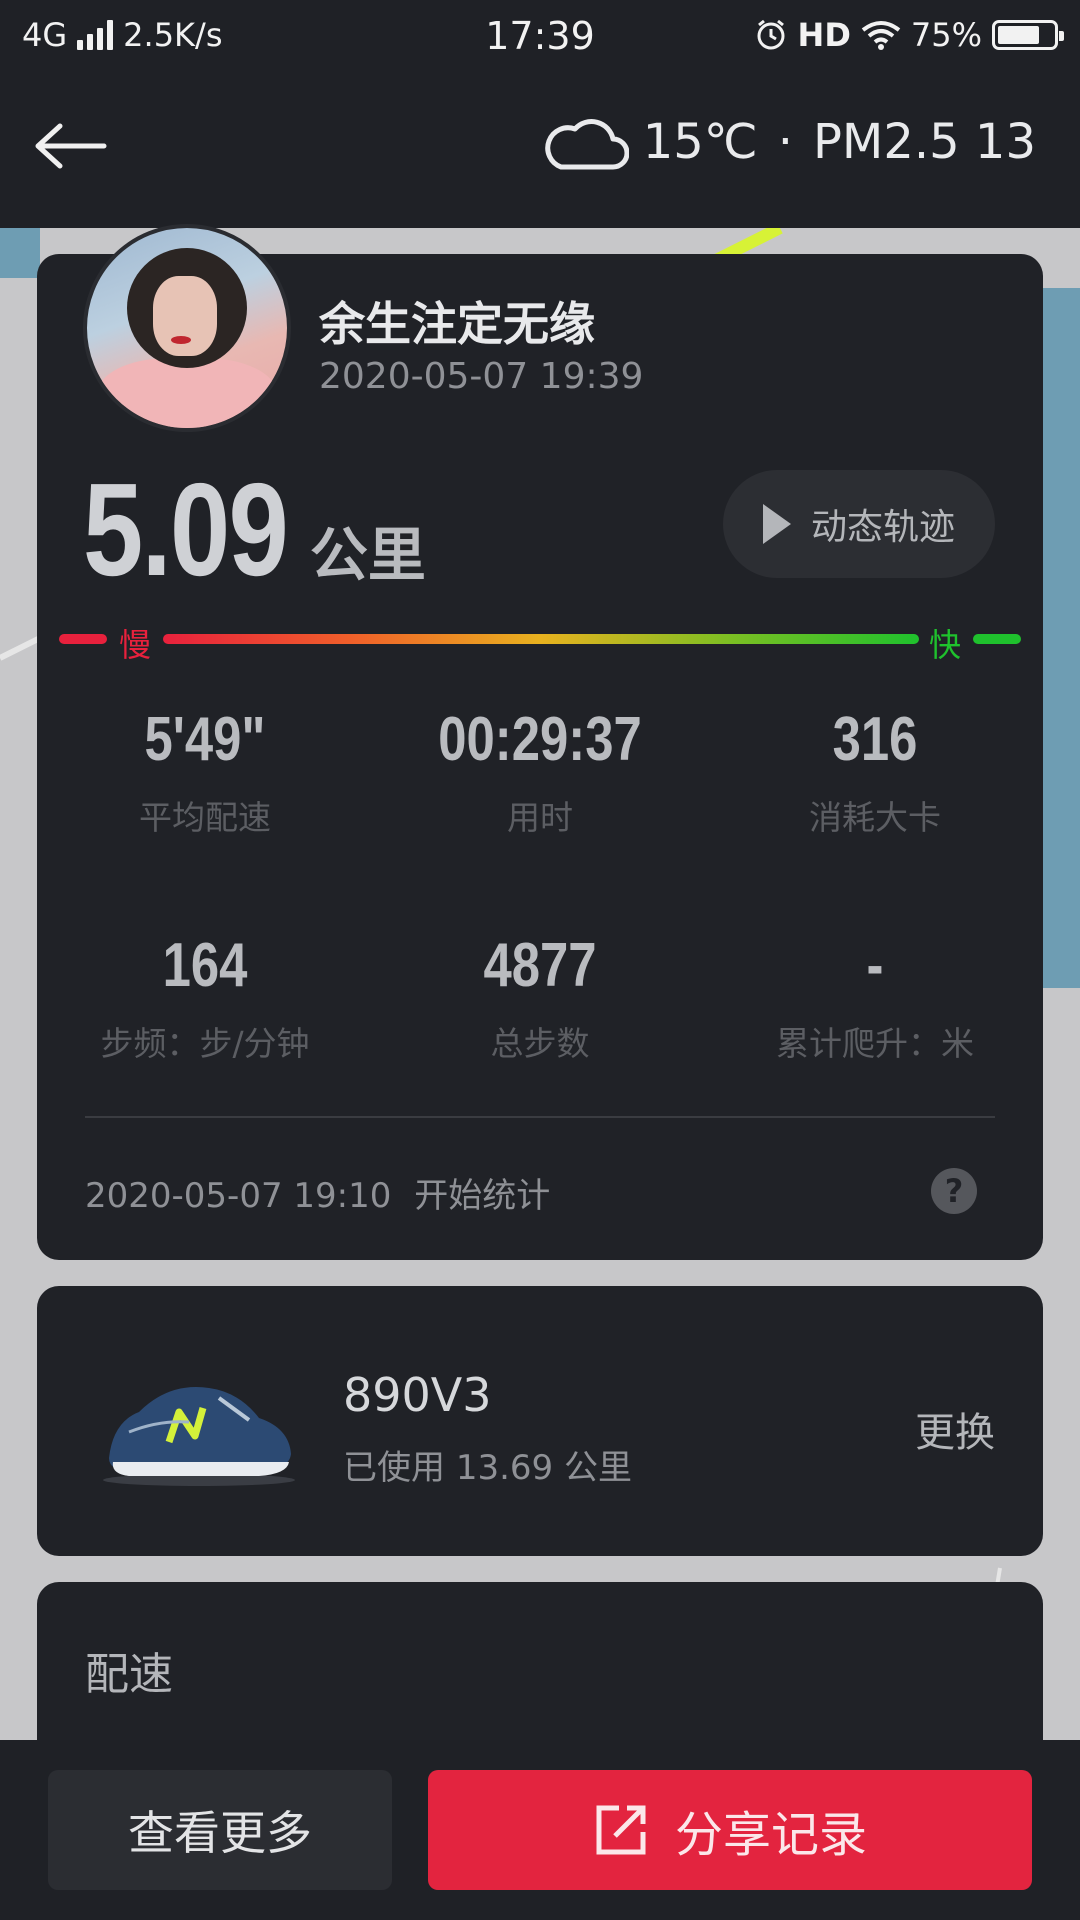 The height and width of the screenshot is (1920, 1080). What do you see at coordinates (199, 1436) in the screenshot?
I see `shoe-image` at bounding box center [199, 1436].